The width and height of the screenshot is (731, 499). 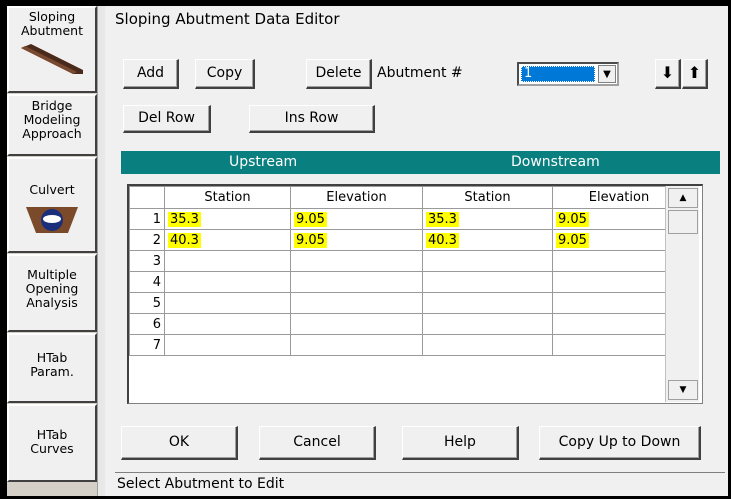 I want to click on table-row: 5, so click(x=407, y=303).